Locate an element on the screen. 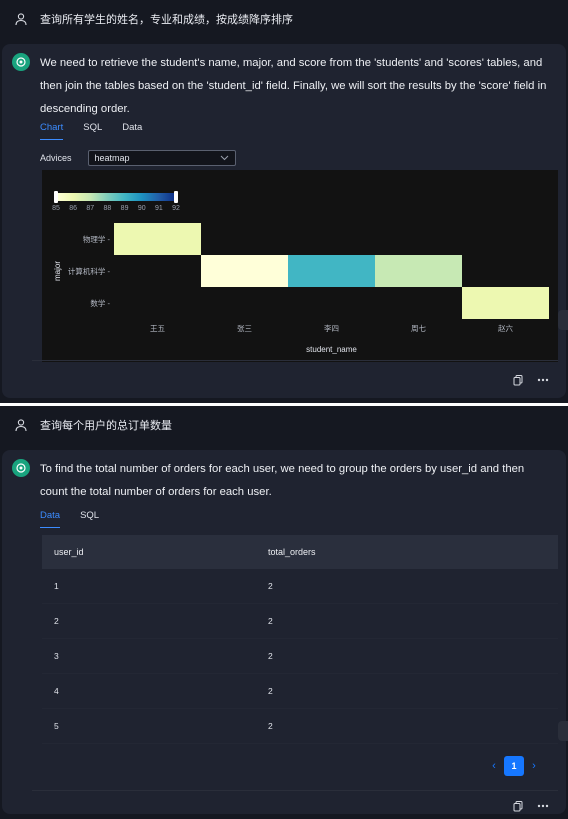 This screenshot has width=568, height=819. cell-user-id: 1 is located at coordinates (56, 586).